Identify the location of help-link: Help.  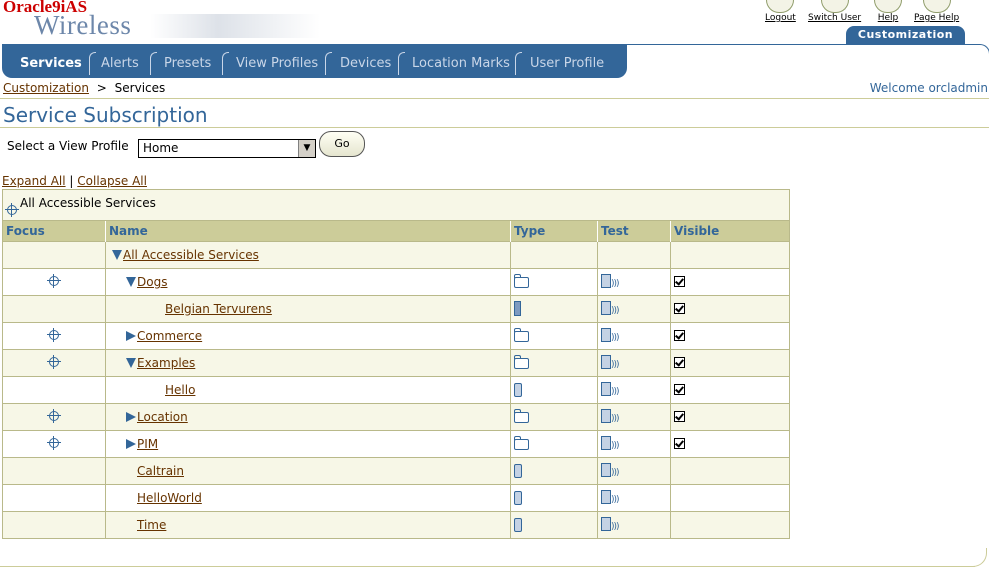
(888, 11).